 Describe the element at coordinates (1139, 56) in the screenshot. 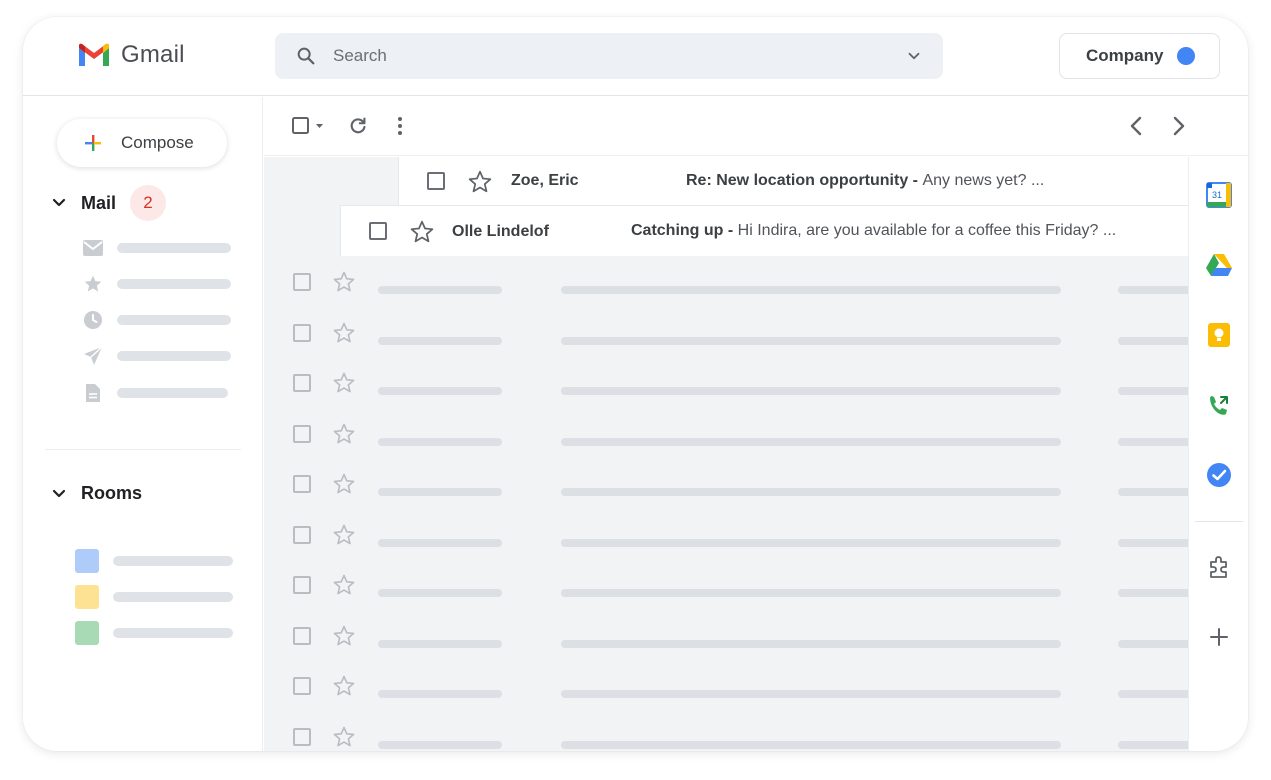

I see `account-switcher: Company` at that location.